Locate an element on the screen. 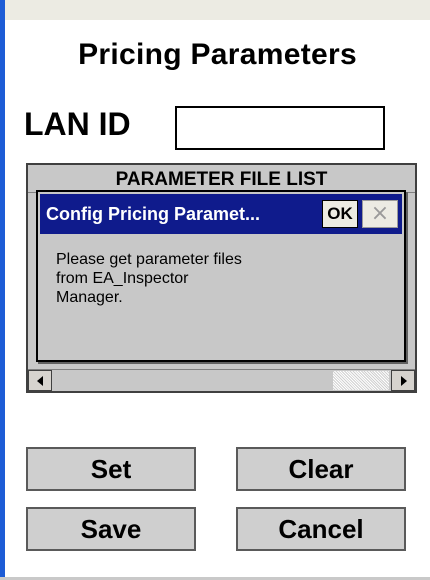 The width and height of the screenshot is (430, 580). horizontal-scrollbar is located at coordinates (221, 380).